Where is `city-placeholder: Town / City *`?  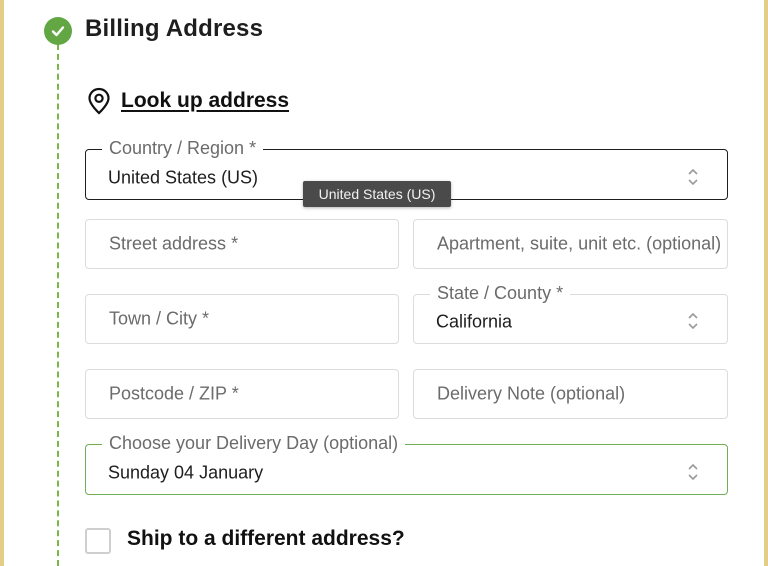 city-placeholder: Town / City * is located at coordinates (159, 318).